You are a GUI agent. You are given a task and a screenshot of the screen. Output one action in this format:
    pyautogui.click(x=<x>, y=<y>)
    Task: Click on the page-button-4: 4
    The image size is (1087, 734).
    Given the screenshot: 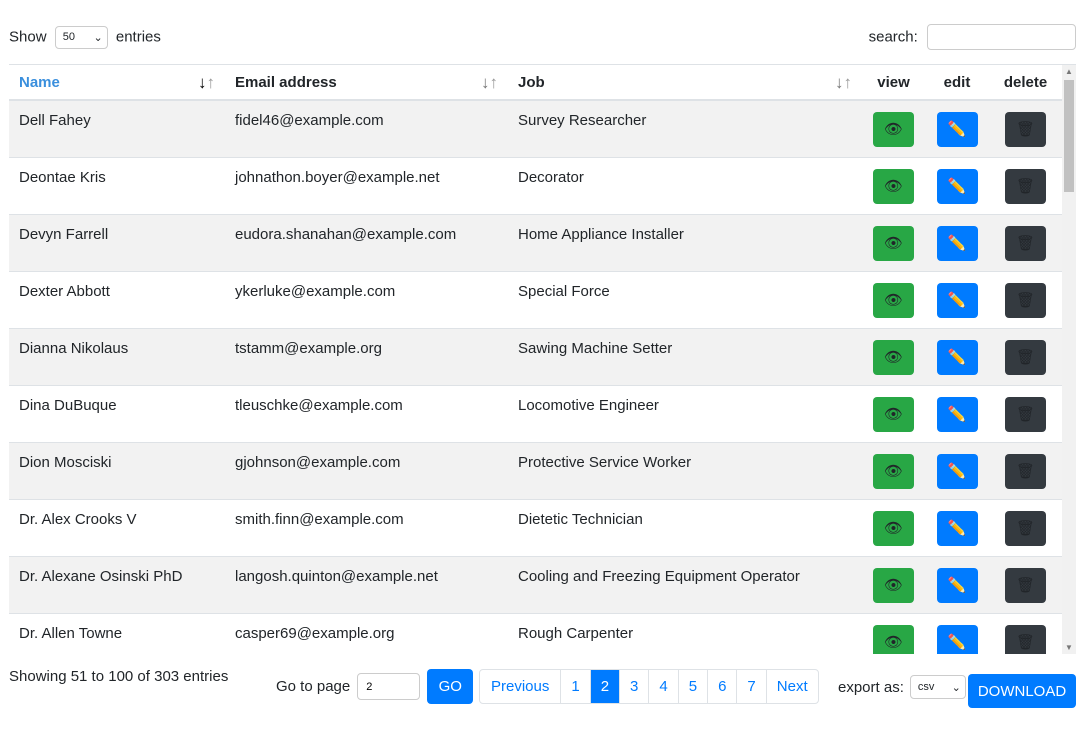 What is the action you would take?
    pyautogui.click(x=662, y=686)
    